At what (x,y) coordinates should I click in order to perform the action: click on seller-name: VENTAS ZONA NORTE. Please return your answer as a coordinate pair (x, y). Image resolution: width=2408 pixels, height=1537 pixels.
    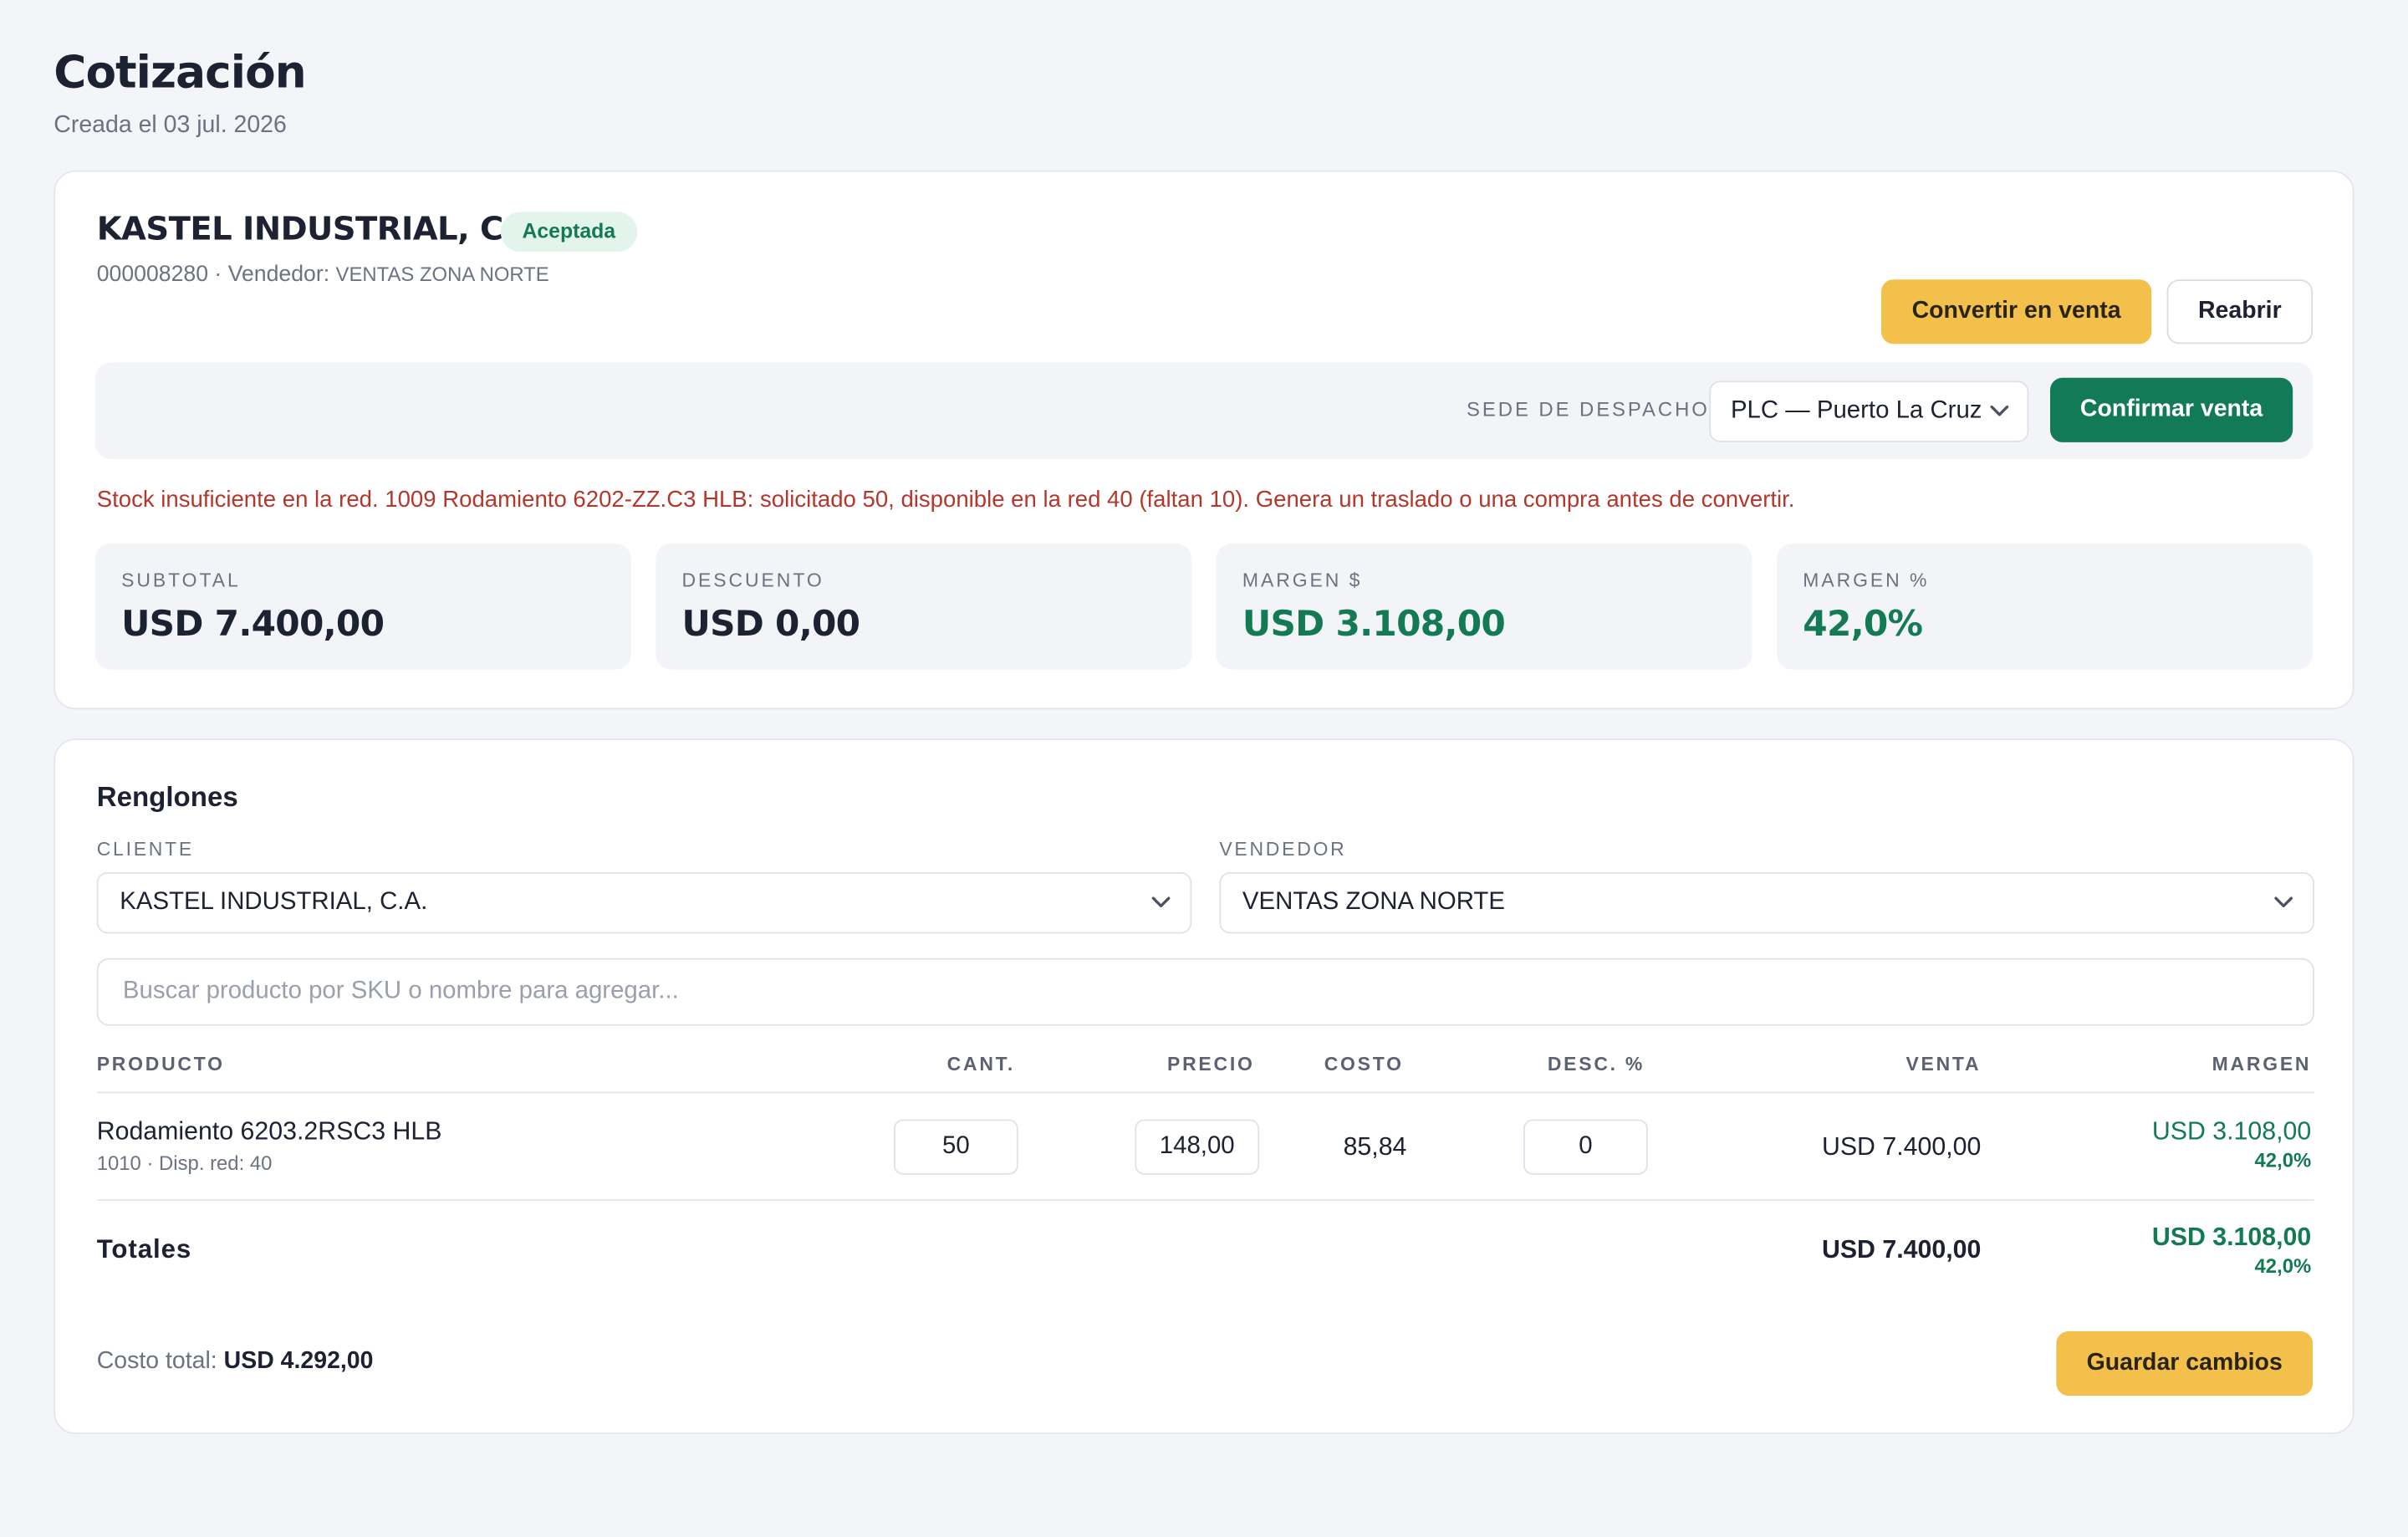
    Looking at the image, I should click on (442, 274).